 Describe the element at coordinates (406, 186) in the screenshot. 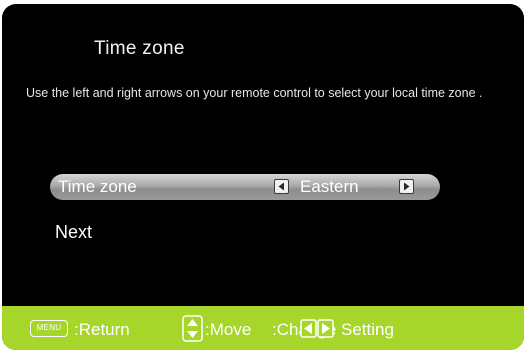

I see `right-arrow-icon` at that location.